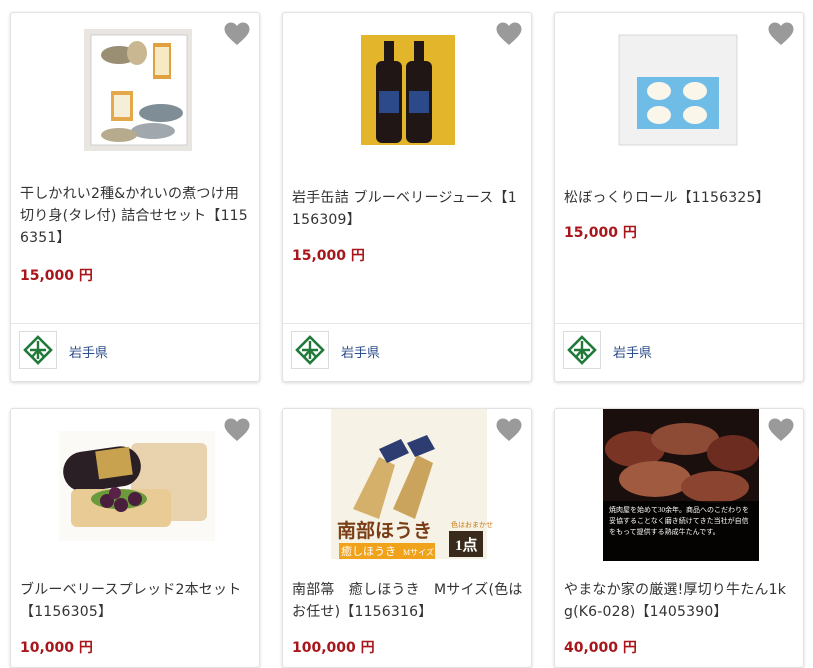  Describe the element at coordinates (600, 648) in the screenshot. I see `product-price: 40,000 円` at that location.